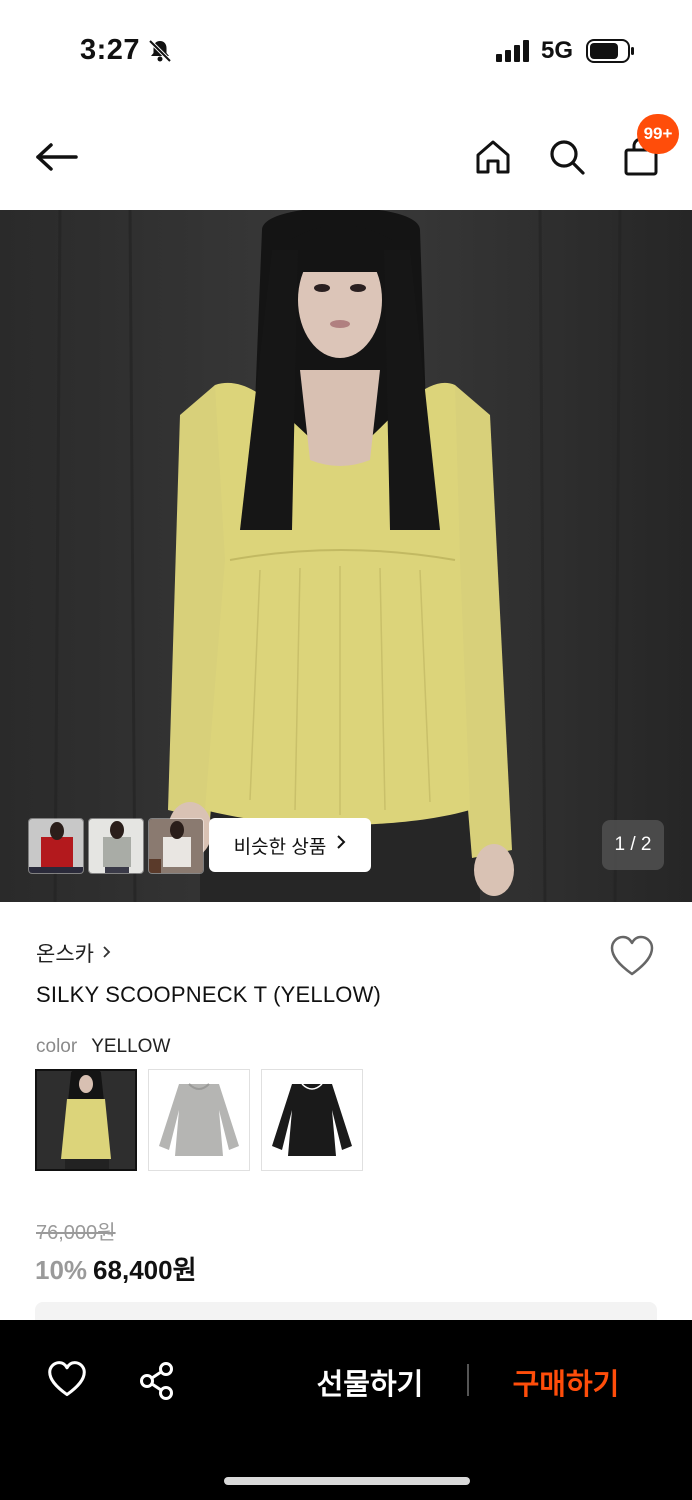  Describe the element at coordinates (145, 1270) in the screenshot. I see `sale-price: 68,400원` at that location.